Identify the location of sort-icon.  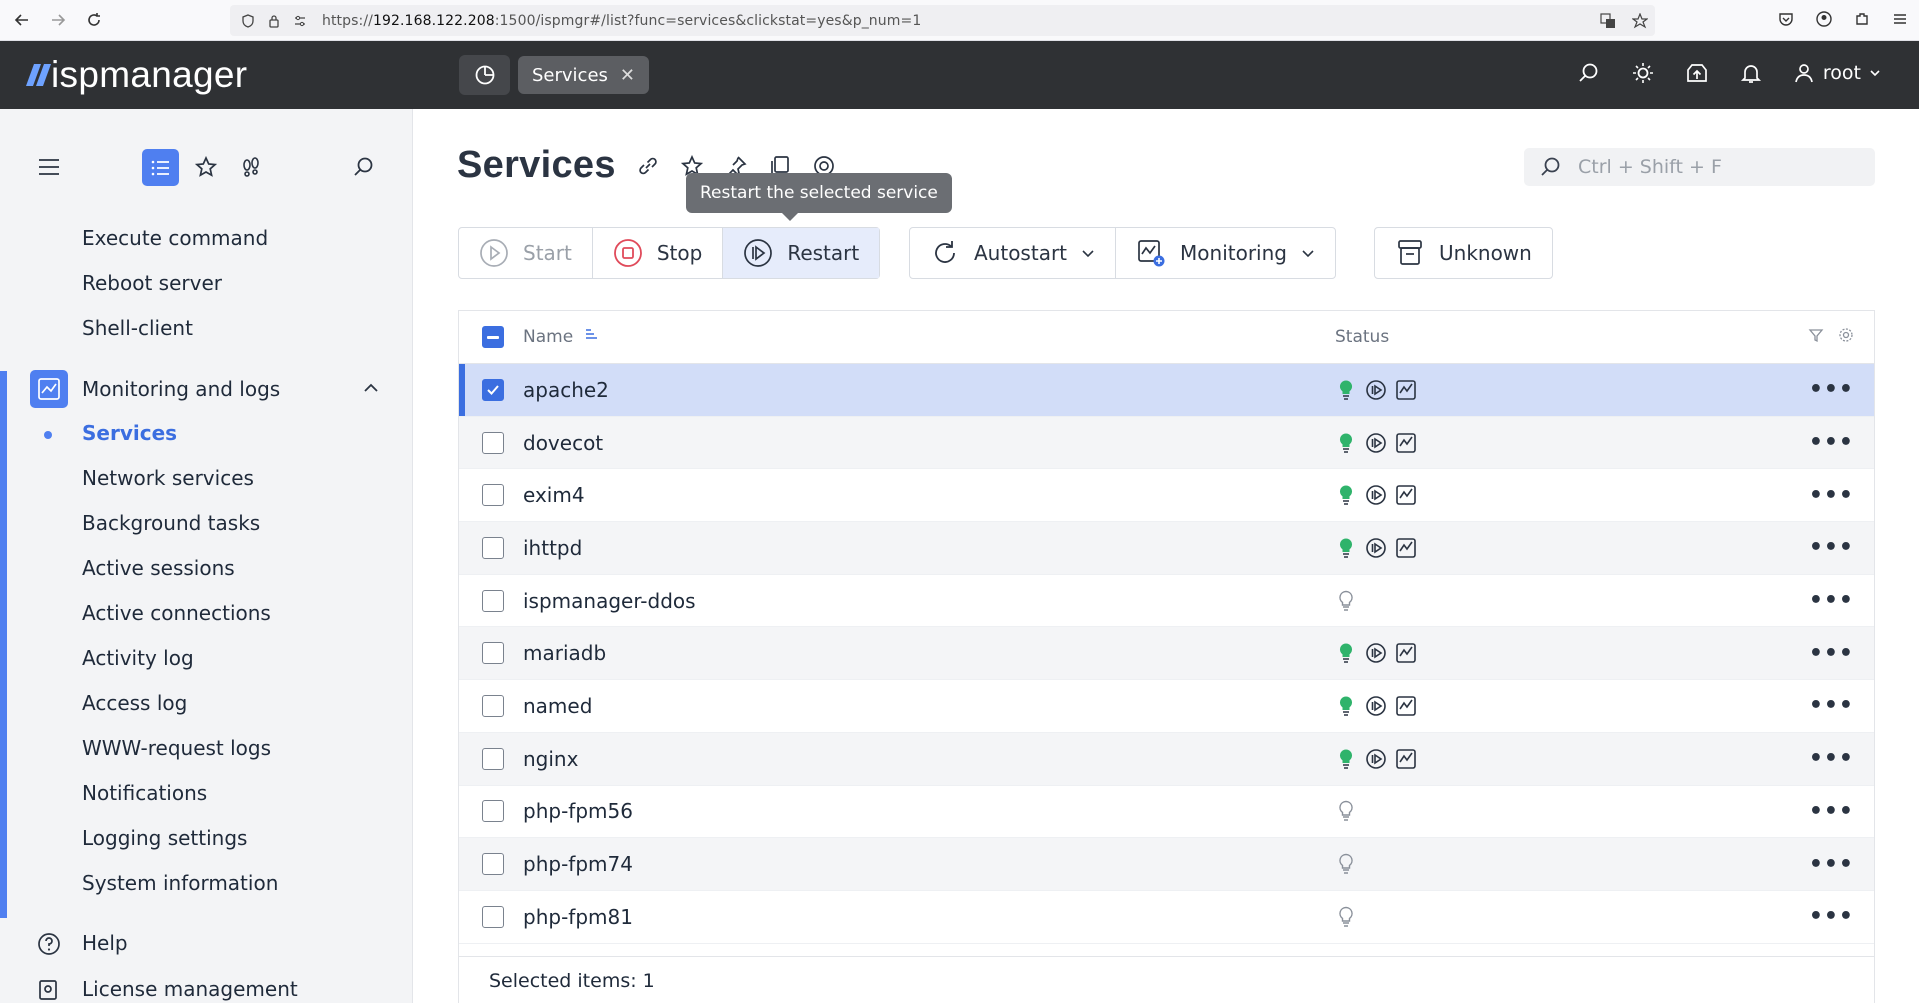
(591, 337).